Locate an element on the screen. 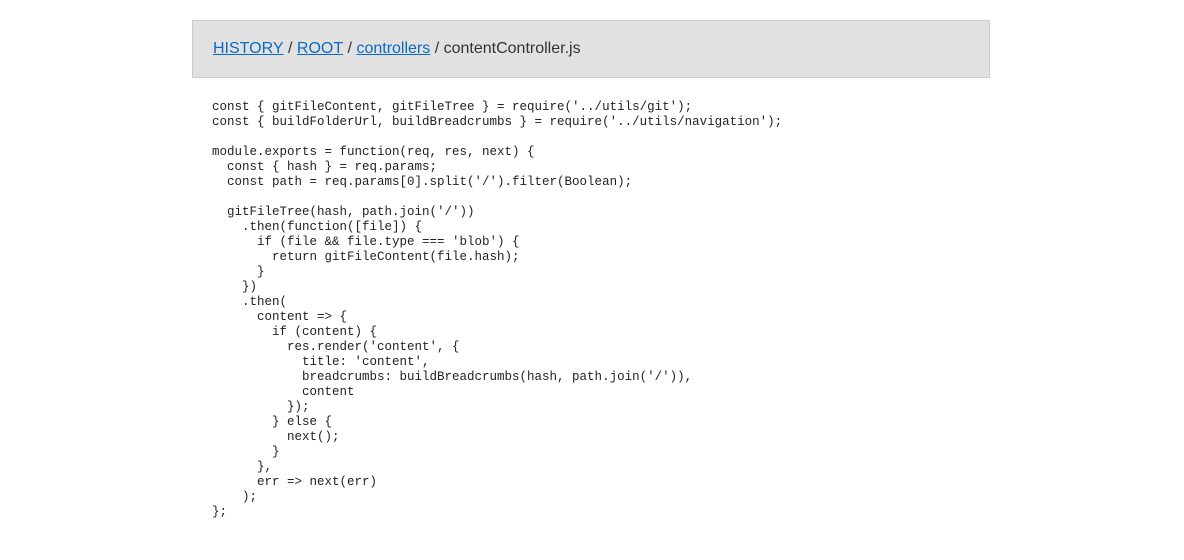 This screenshot has height=560, width=1184. code-line: gitFileTree(hash, path.join('/')) is located at coordinates (343, 212).